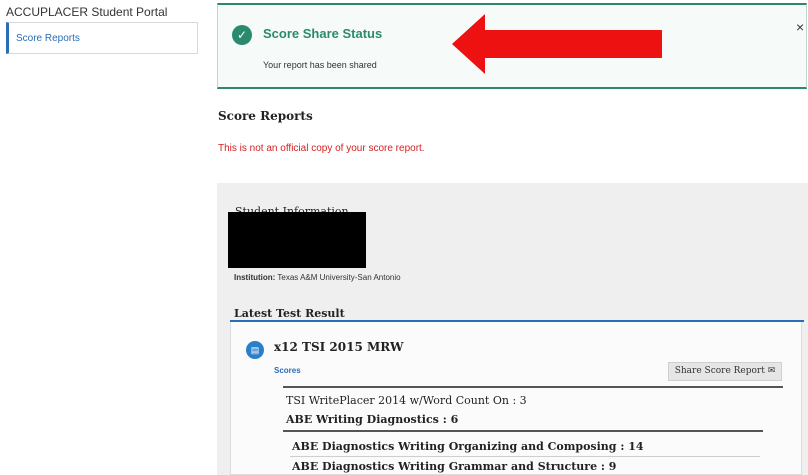 This screenshot has width=808, height=475. Describe the element at coordinates (255, 350) in the screenshot. I see `test-icon: ▤` at that location.